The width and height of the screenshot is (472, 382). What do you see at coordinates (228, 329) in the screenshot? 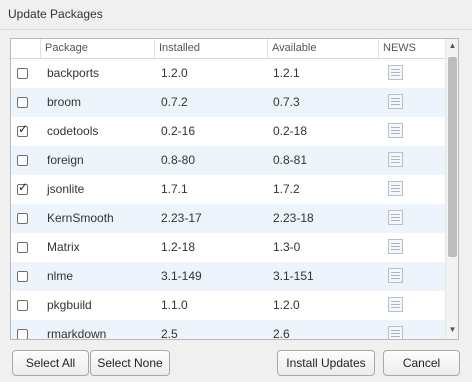
I see `table-row: rmarkdown 2.5 2.6` at bounding box center [228, 329].